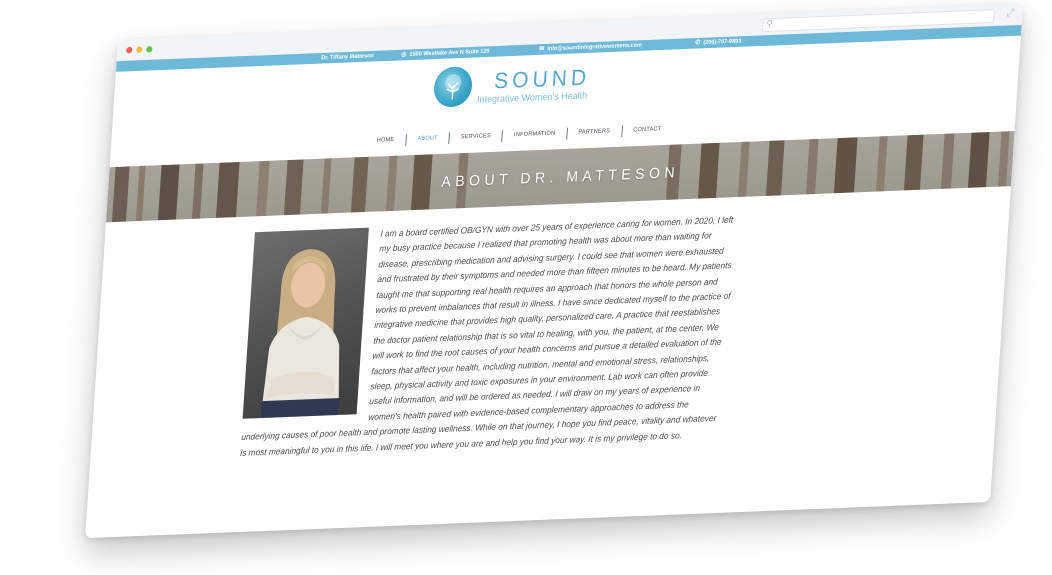  What do you see at coordinates (149, 49) in the screenshot?
I see `maximize-window-button` at bounding box center [149, 49].